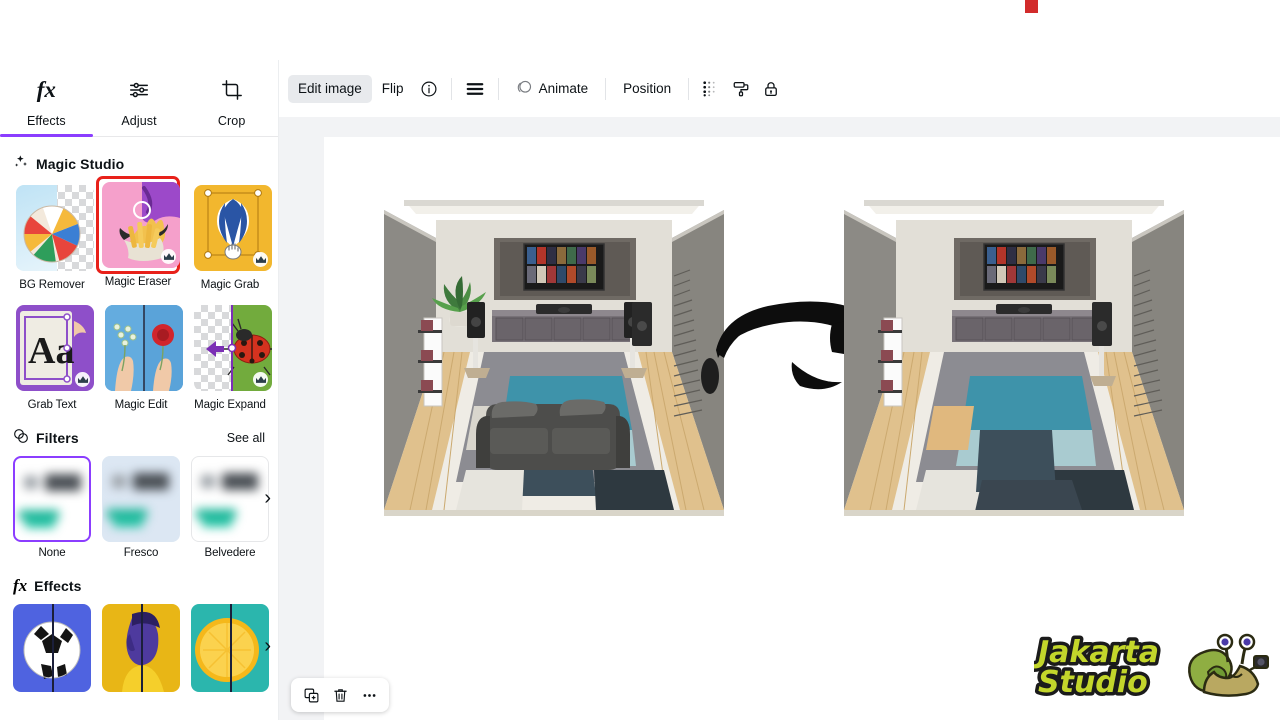 Image resolution: width=1280 pixels, height=720 pixels. Describe the element at coordinates (57, 438) in the screenshot. I see `filters-title: Filters` at that location.